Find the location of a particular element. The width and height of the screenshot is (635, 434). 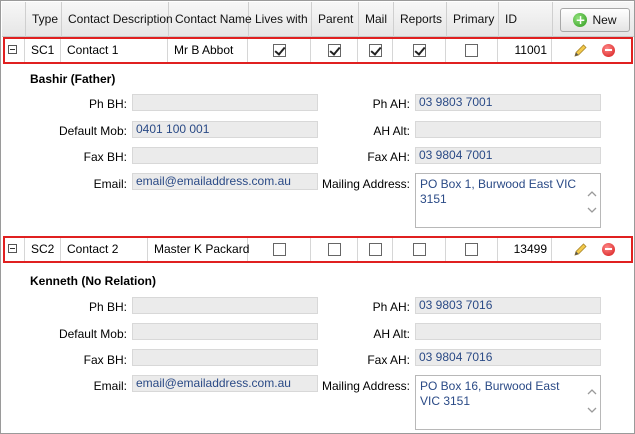

mailing-address-textarea: PO Box 1, Burwood East VIC 3151 is located at coordinates (508, 200).